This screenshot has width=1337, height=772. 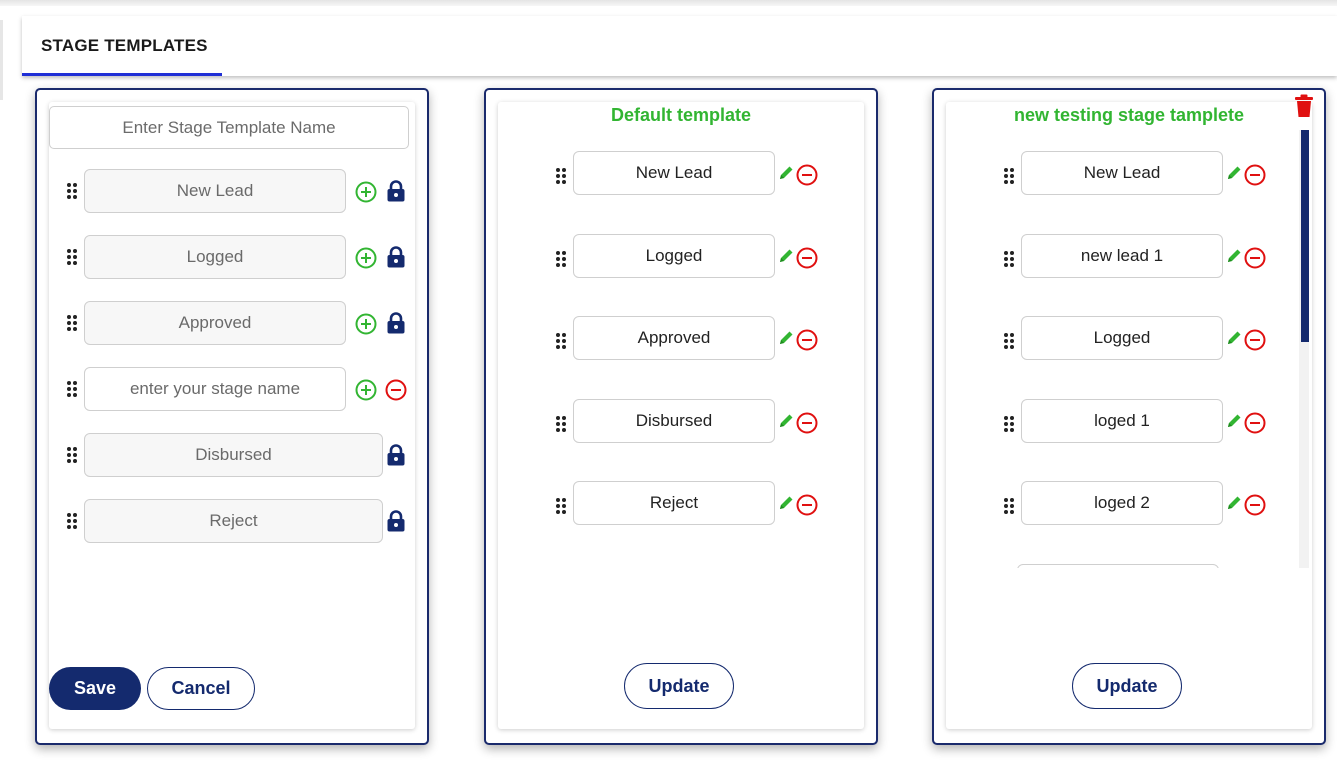 I want to click on tab-stage-templates: STAGE TEMPLATES, so click(x=124, y=46).